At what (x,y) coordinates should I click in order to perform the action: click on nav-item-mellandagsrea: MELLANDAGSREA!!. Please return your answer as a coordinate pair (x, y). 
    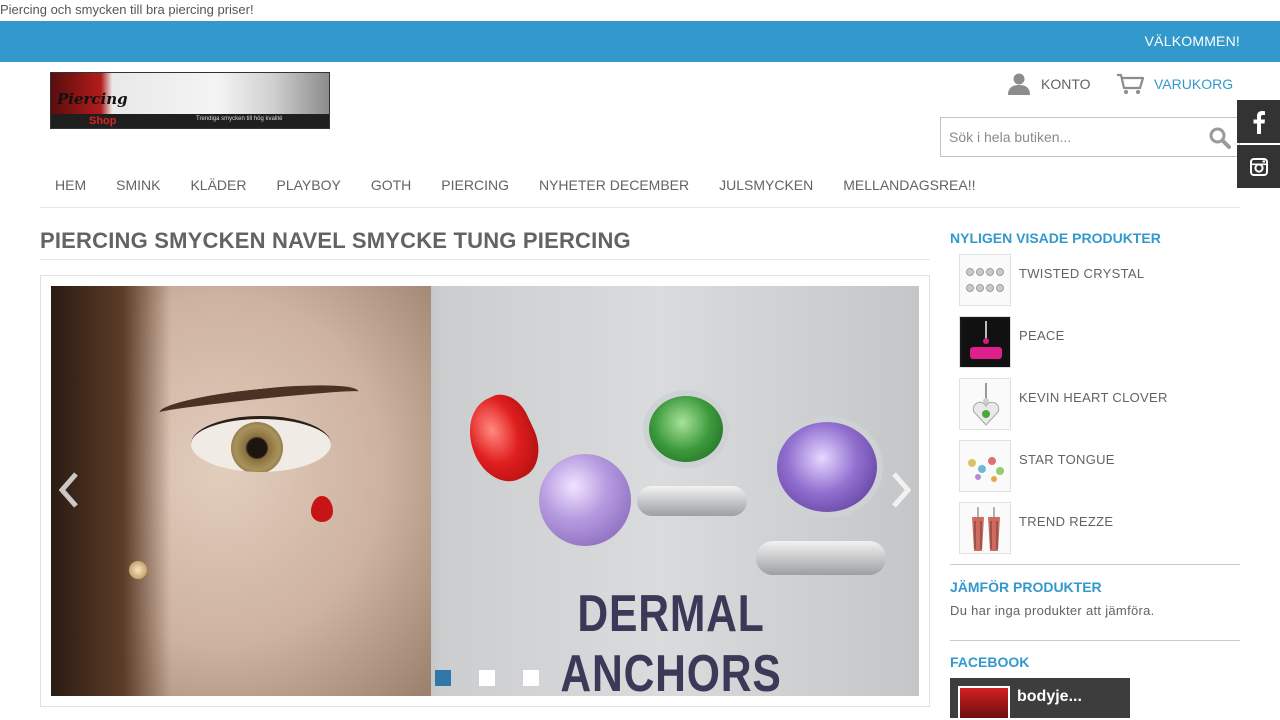
    Looking at the image, I should click on (909, 185).